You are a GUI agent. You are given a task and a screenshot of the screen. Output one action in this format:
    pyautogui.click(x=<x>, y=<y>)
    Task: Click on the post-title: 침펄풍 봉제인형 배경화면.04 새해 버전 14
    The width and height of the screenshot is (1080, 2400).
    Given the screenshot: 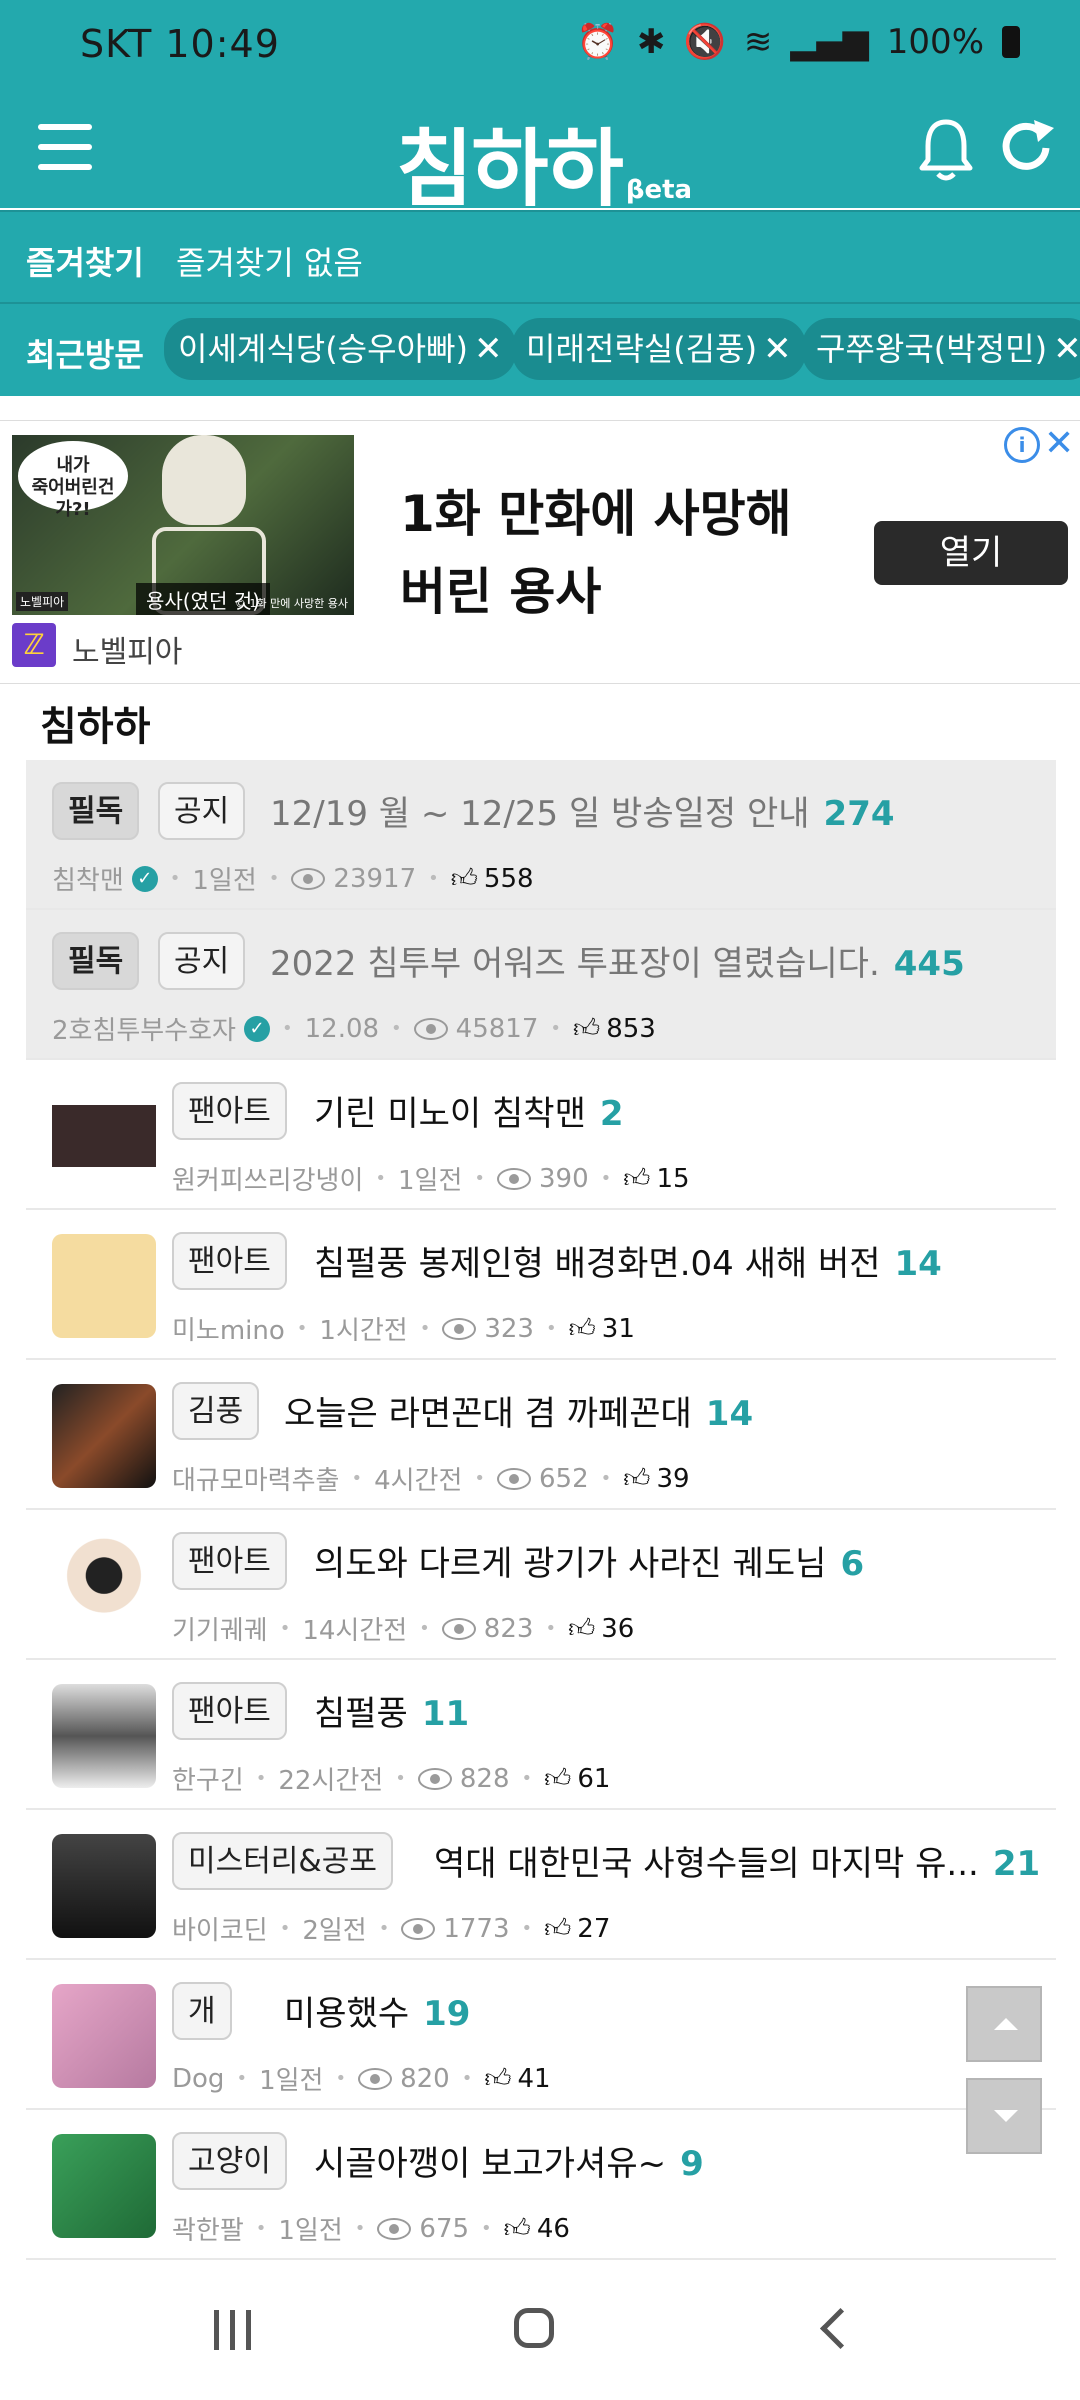 What is the action you would take?
    pyautogui.click(x=628, y=1260)
    